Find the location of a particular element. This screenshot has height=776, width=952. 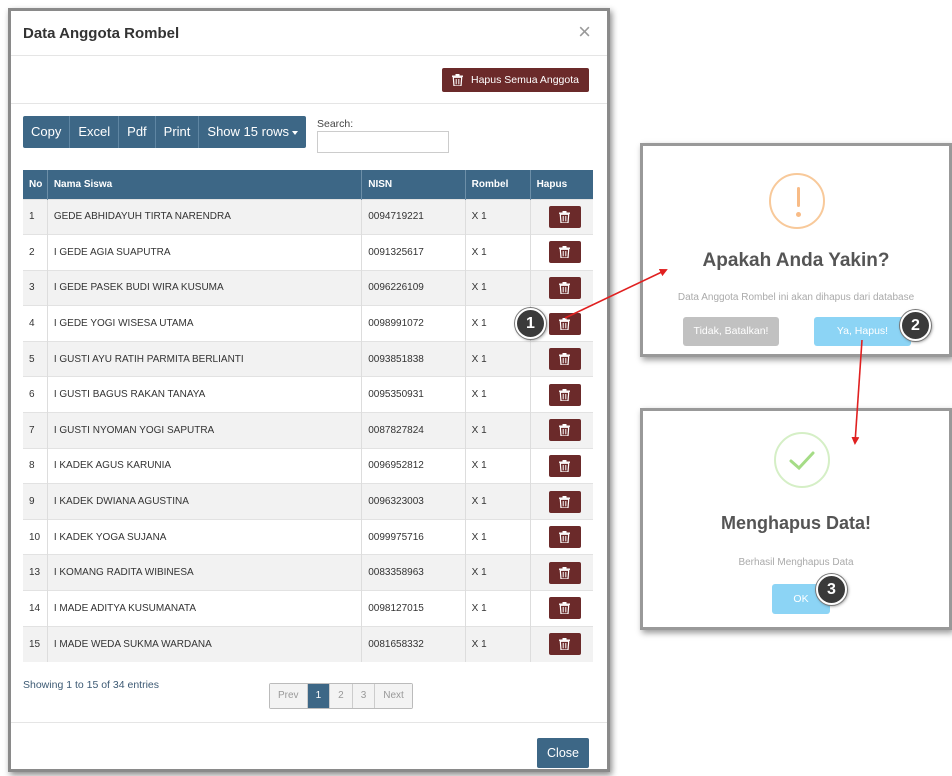

page-3-button: 3 is located at coordinates (364, 696).